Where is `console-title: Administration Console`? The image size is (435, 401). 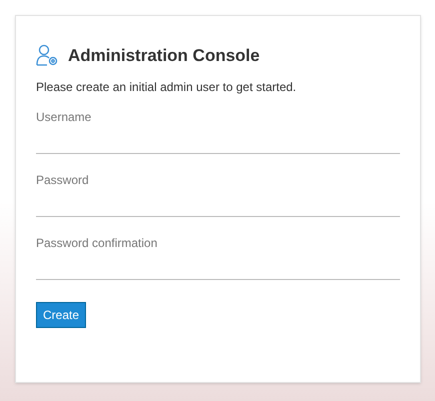 console-title: Administration Console is located at coordinates (164, 56).